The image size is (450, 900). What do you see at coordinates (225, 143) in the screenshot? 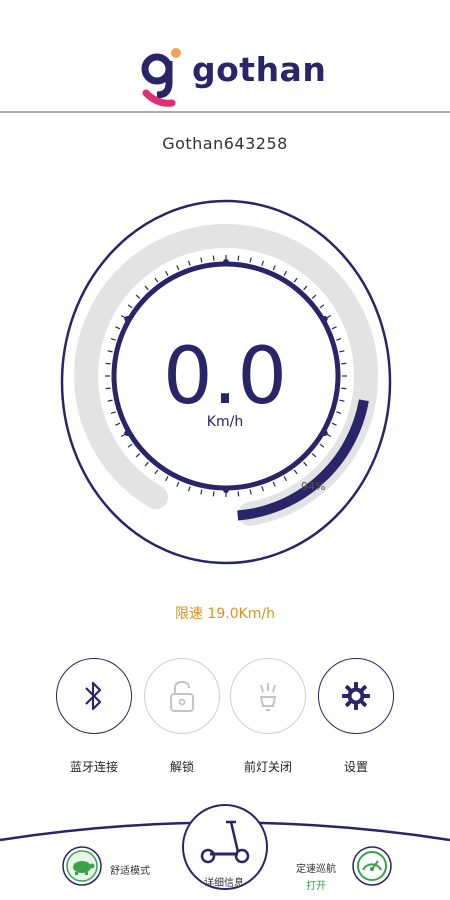
I see `device-name: Gothan643258` at bounding box center [225, 143].